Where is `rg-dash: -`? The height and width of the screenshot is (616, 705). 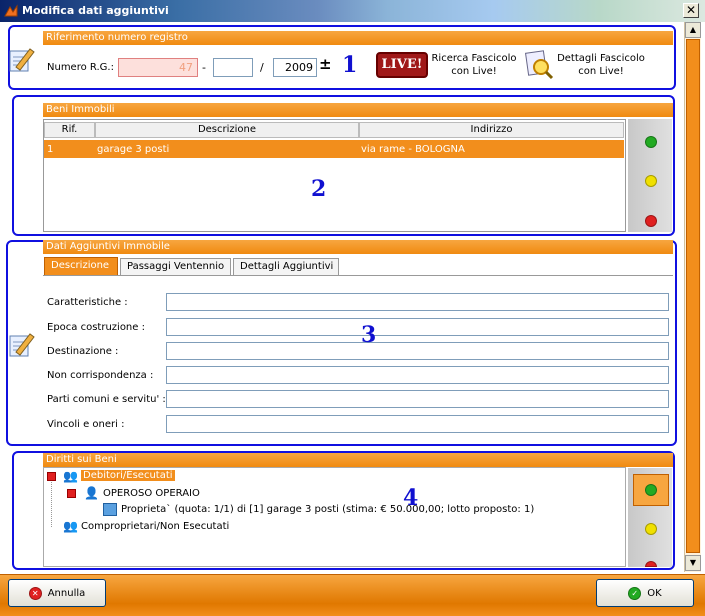
rg-dash: - is located at coordinates (204, 67).